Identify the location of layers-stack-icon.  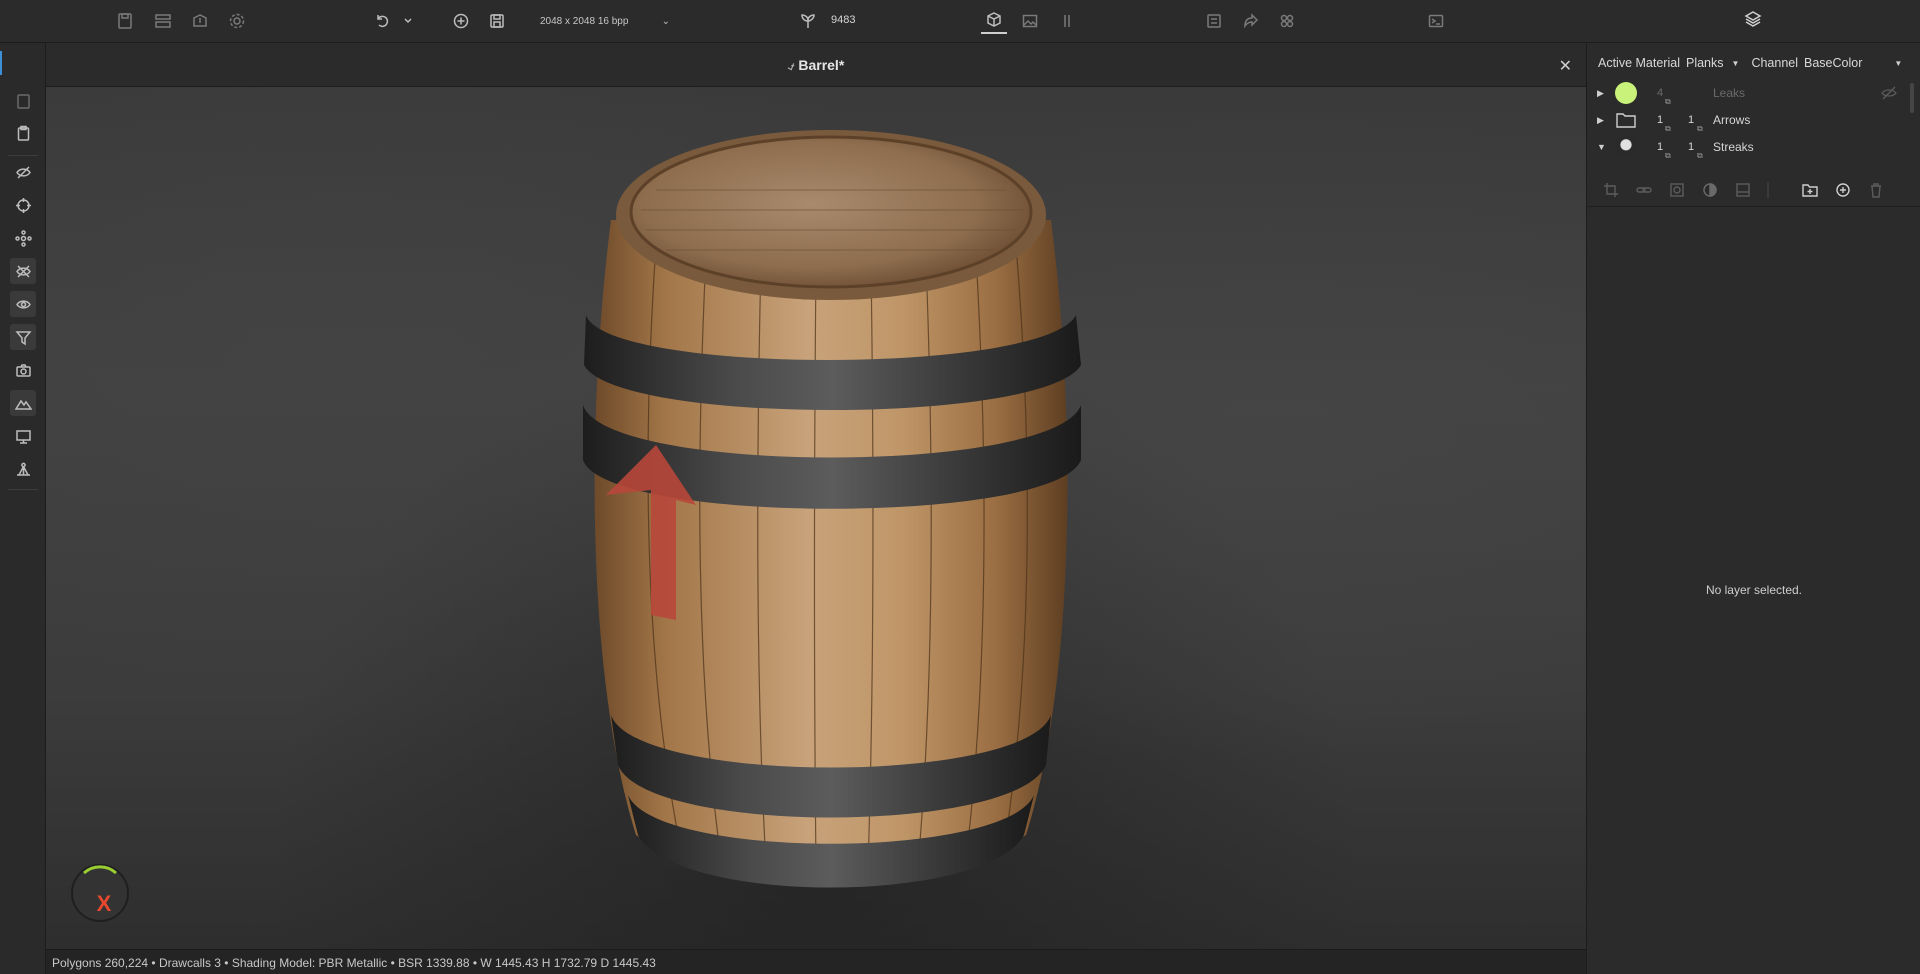
(1753, 21).